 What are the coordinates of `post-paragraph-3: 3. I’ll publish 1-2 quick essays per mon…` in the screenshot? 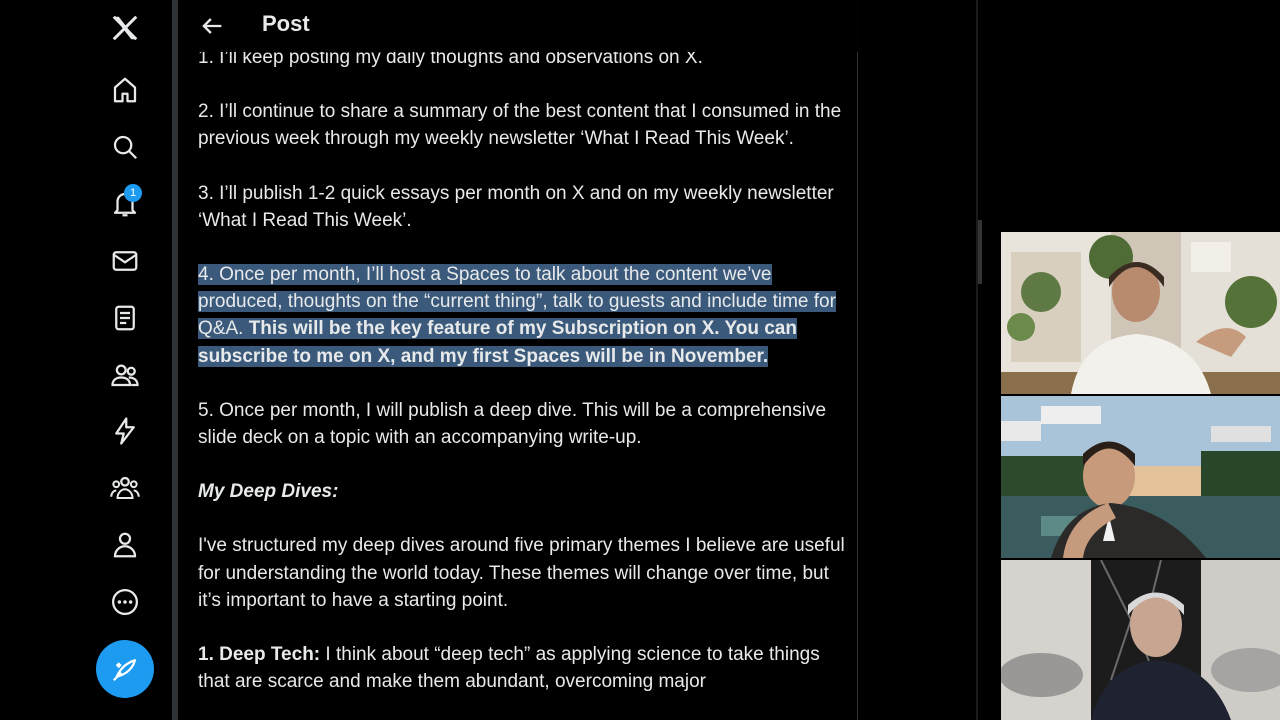 It's located at (516, 206).